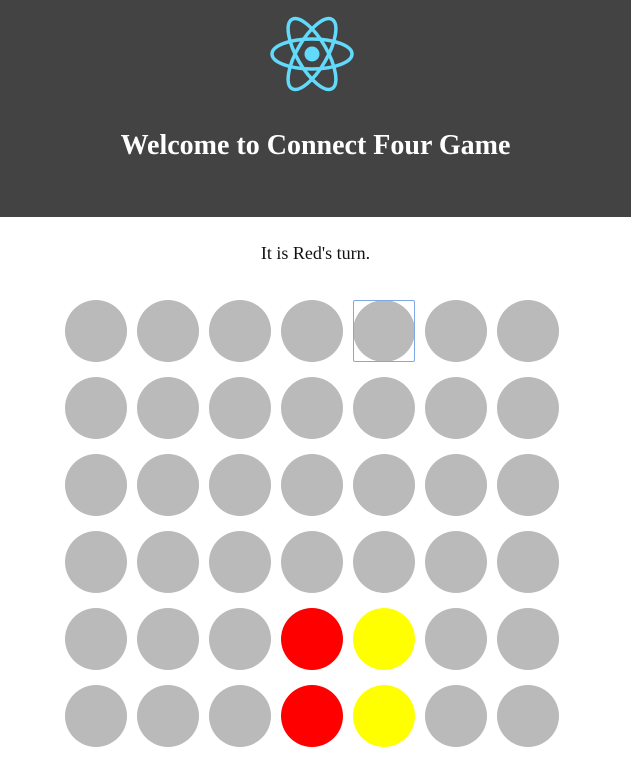 The height and width of the screenshot is (782, 631). Describe the element at coordinates (384, 716) in the screenshot. I see `board-cell-r5-c4` at that location.